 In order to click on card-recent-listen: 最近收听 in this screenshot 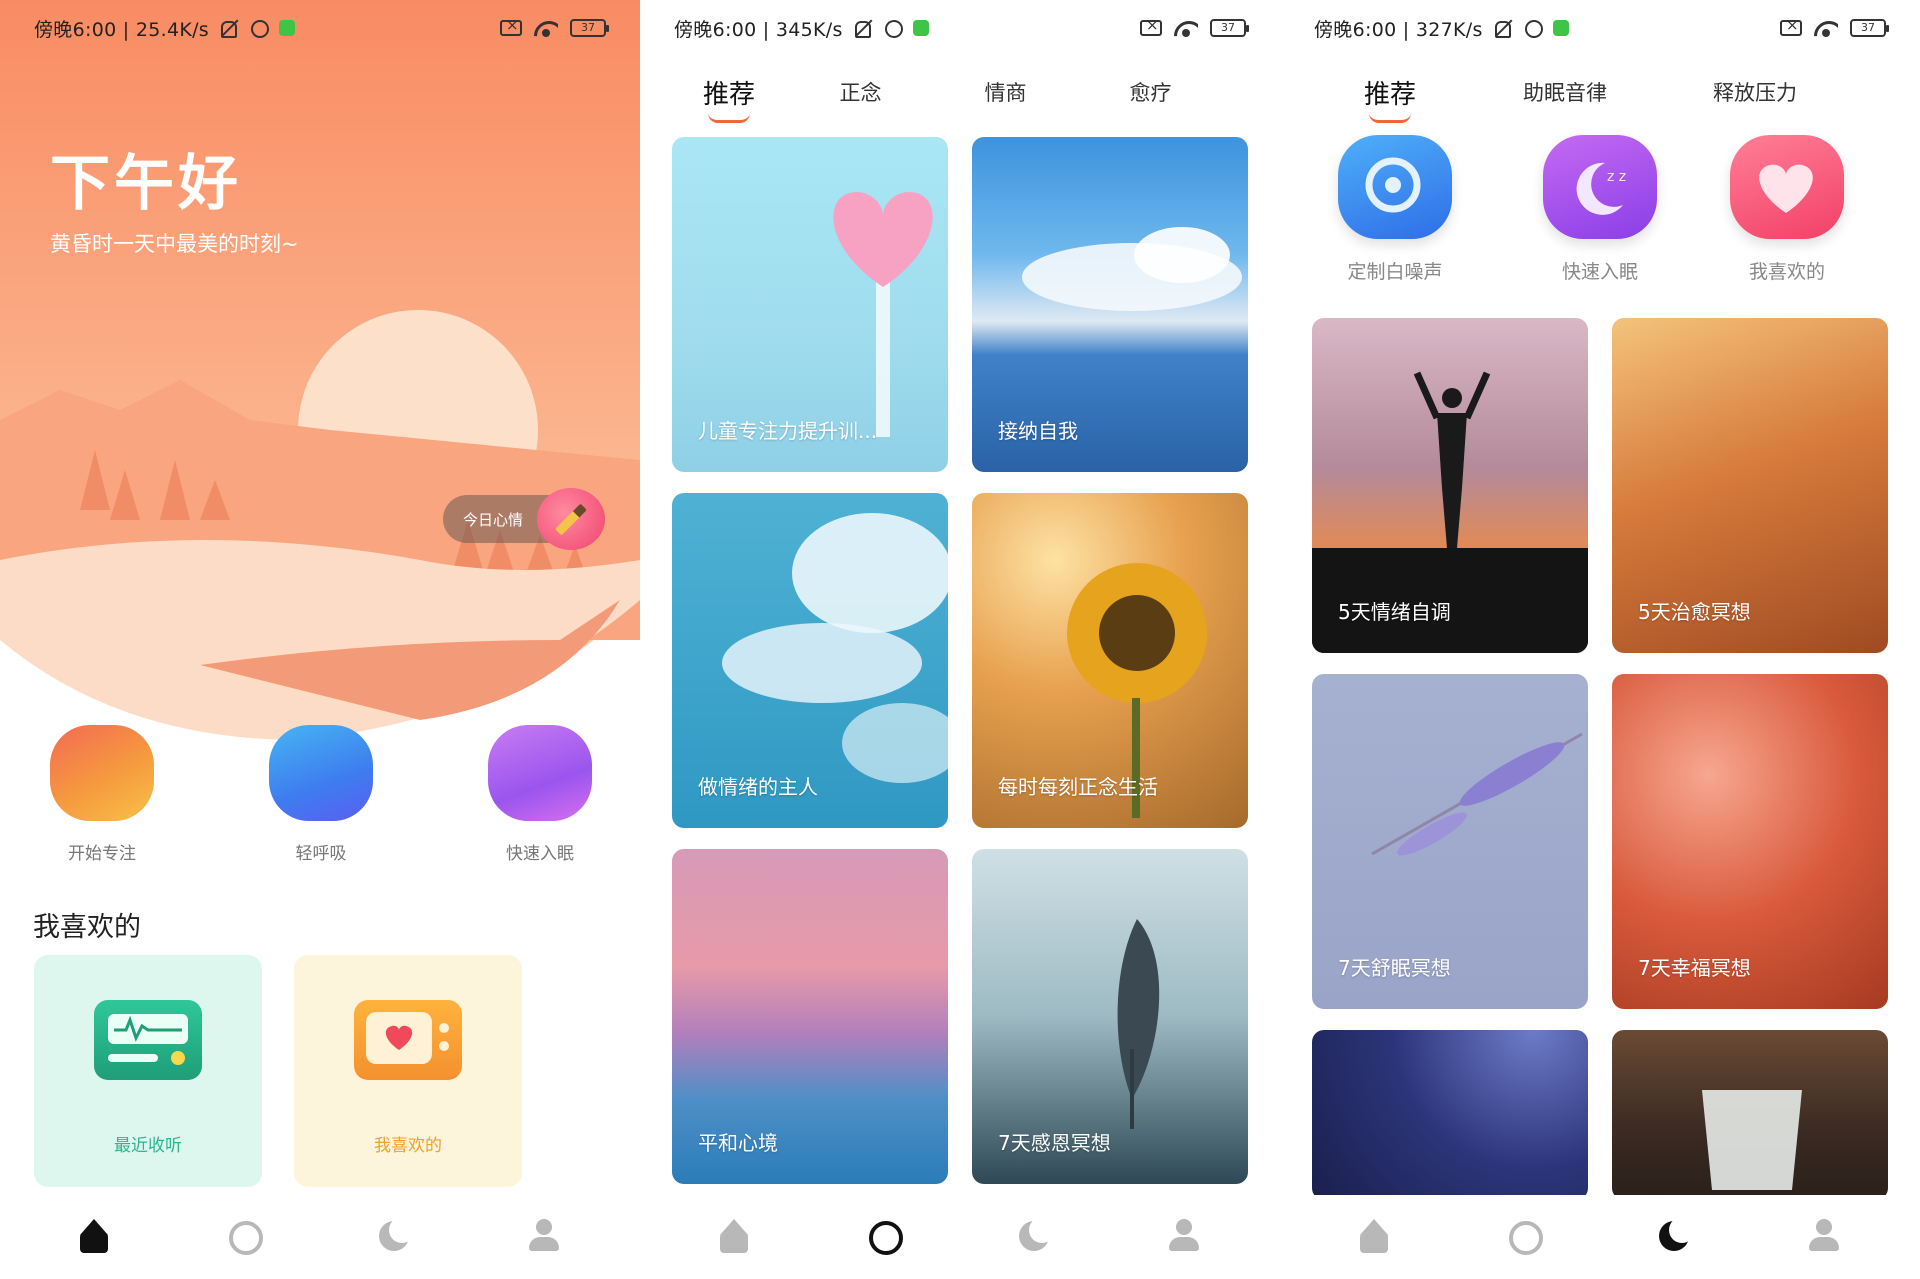, I will do `click(148, 1071)`.